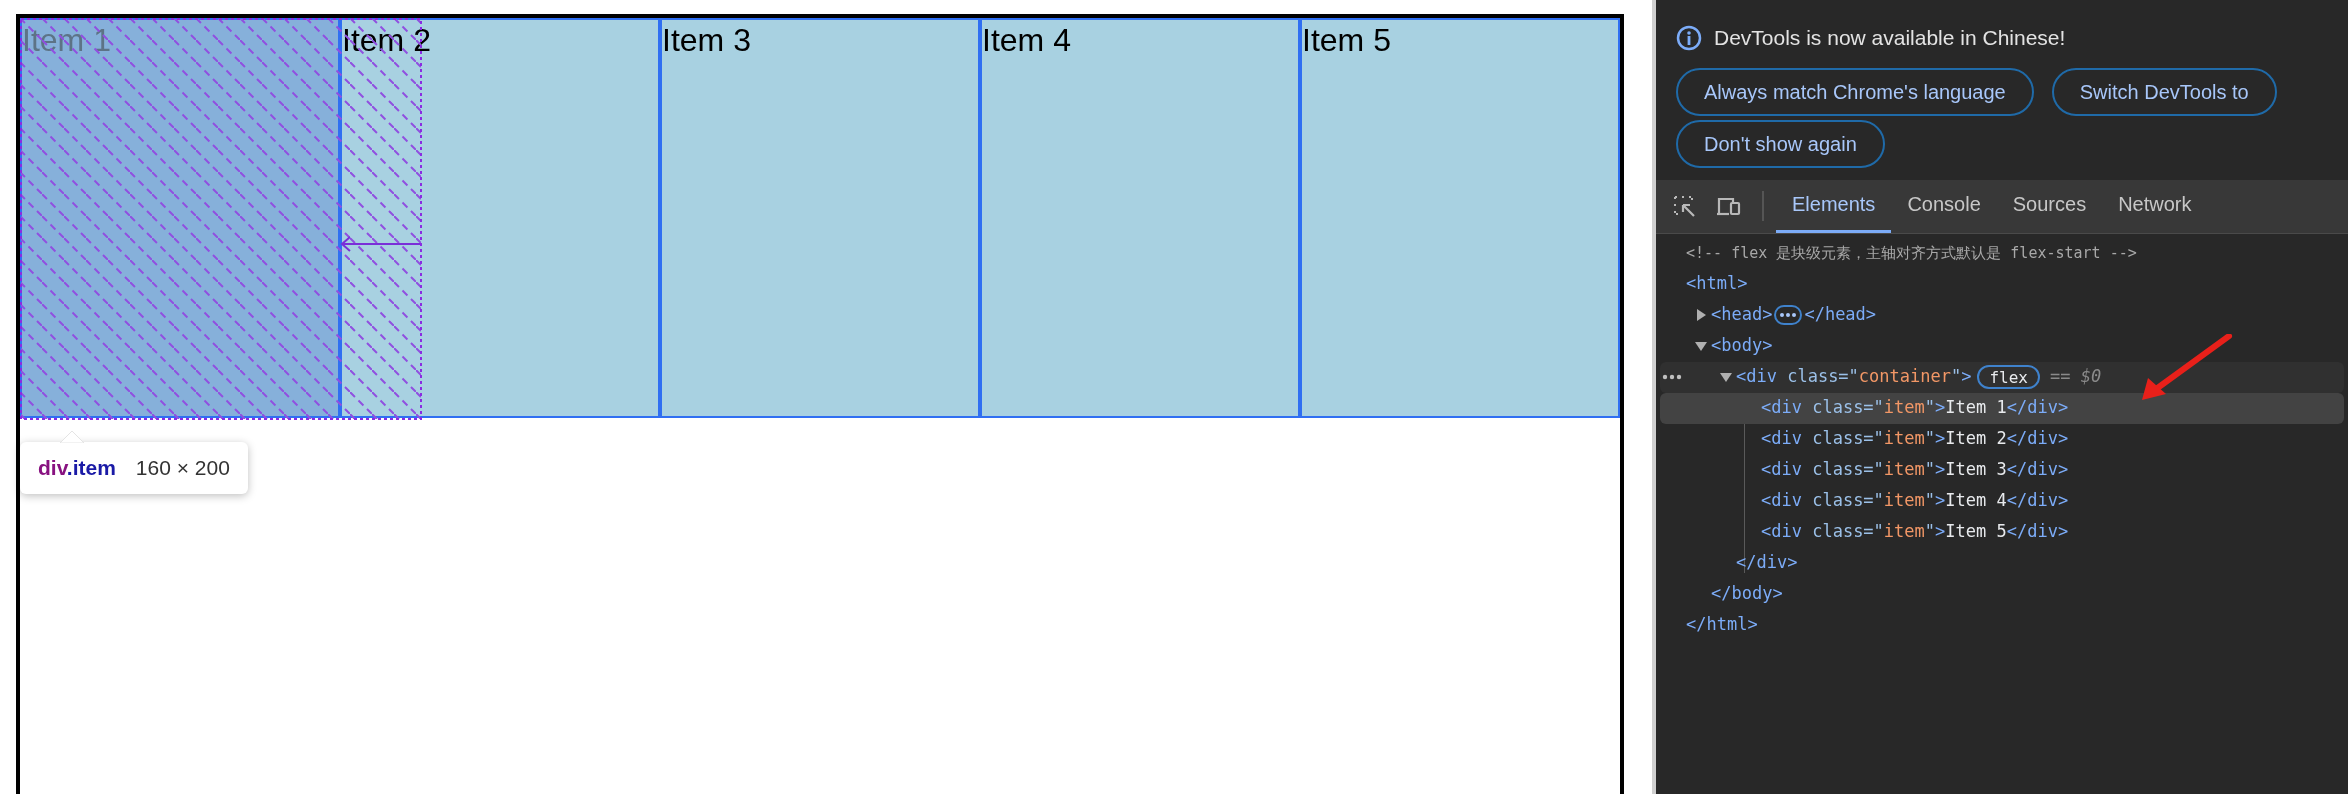 This screenshot has width=2348, height=794. I want to click on dom-node-row: <!-- flex 是块级元素，主轴对齐方式默认是 flex-start -->, so click(2002, 253).